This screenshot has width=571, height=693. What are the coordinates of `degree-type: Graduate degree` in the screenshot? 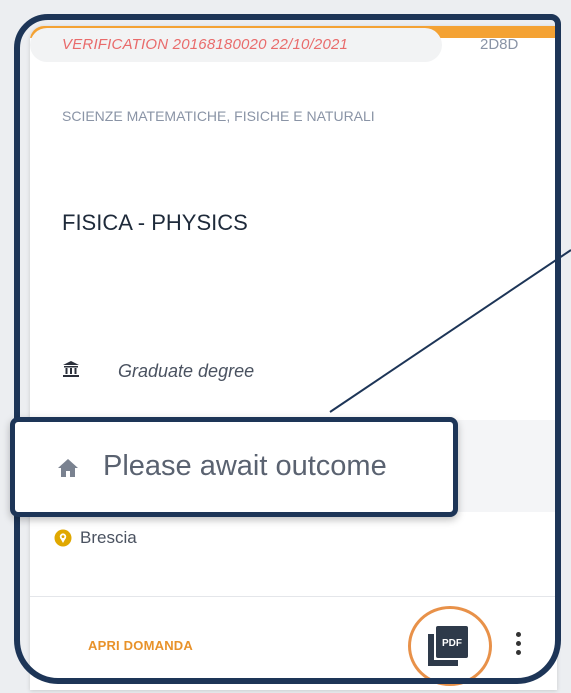 It's located at (186, 371).